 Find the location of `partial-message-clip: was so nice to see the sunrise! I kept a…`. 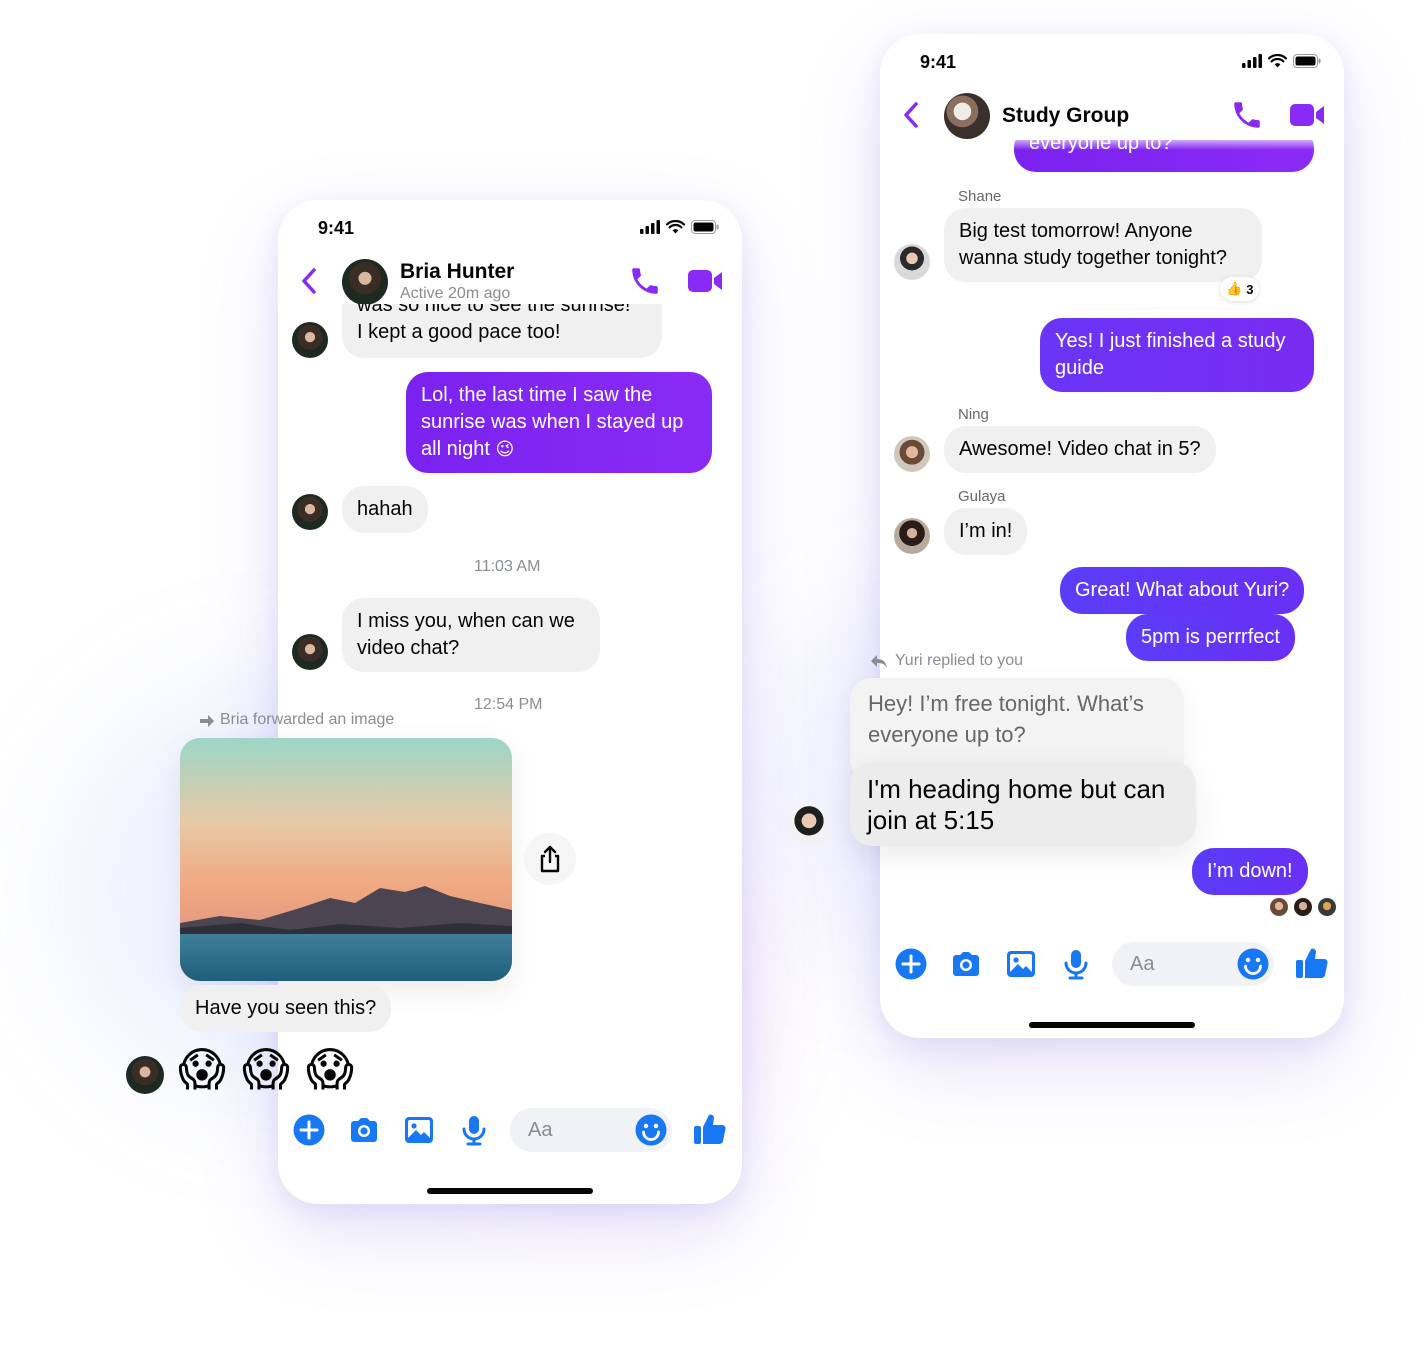

partial-message-clip: was so nice to see the sunrise! I kept a… is located at coordinates (502, 331).